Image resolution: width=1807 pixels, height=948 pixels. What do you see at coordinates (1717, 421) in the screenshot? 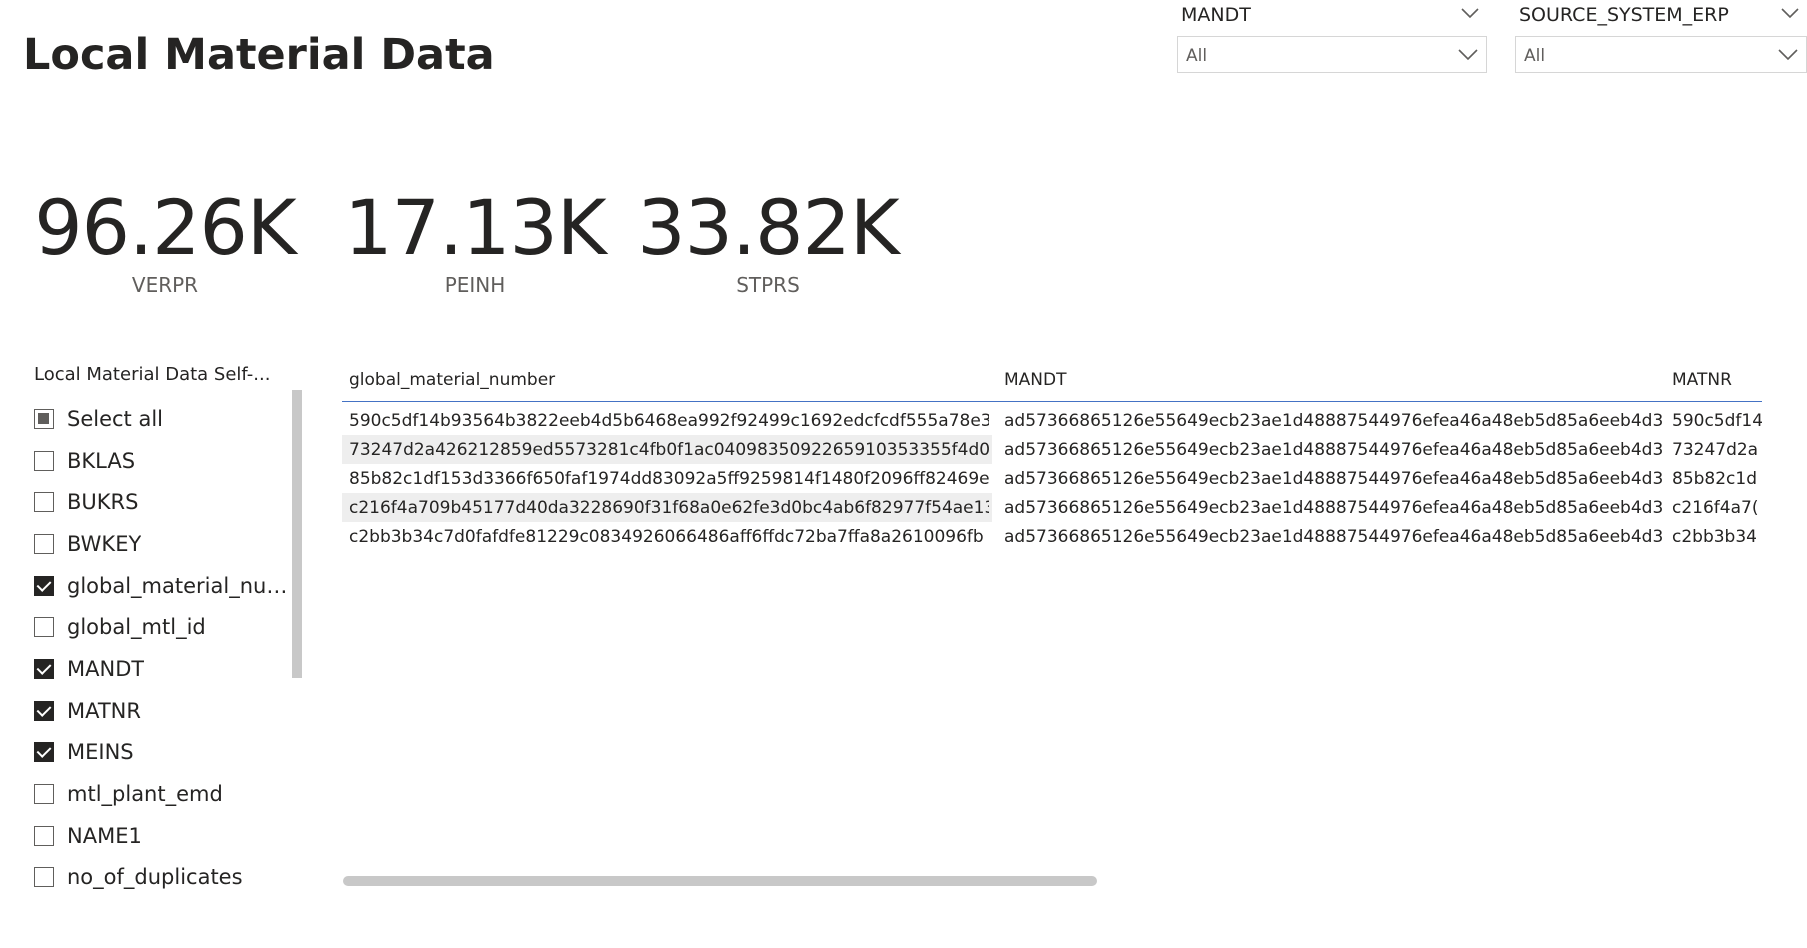
I see `table-cell: 590c5df14` at bounding box center [1717, 421].